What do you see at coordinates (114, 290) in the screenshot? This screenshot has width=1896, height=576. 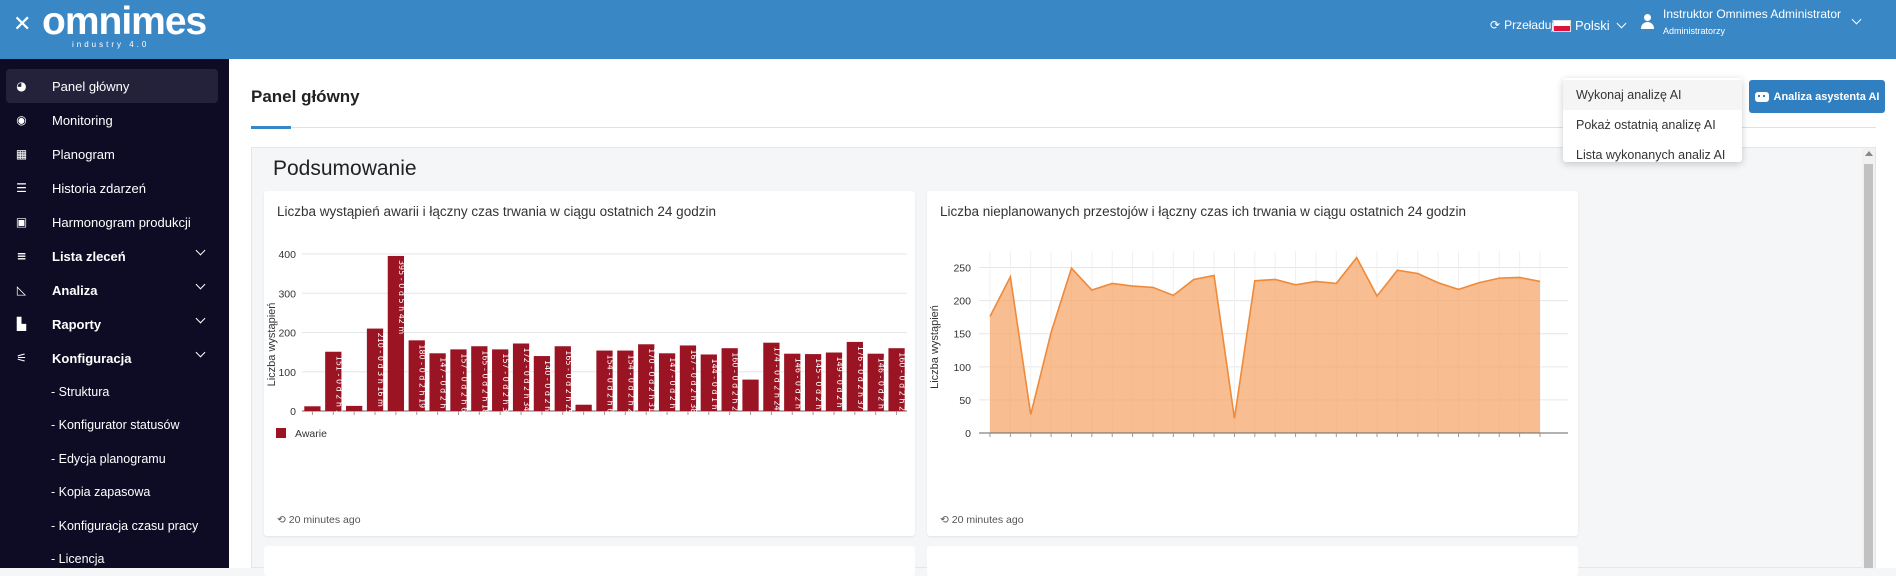 I see `sidebar-item-analysis: ◺ Analiza` at bounding box center [114, 290].